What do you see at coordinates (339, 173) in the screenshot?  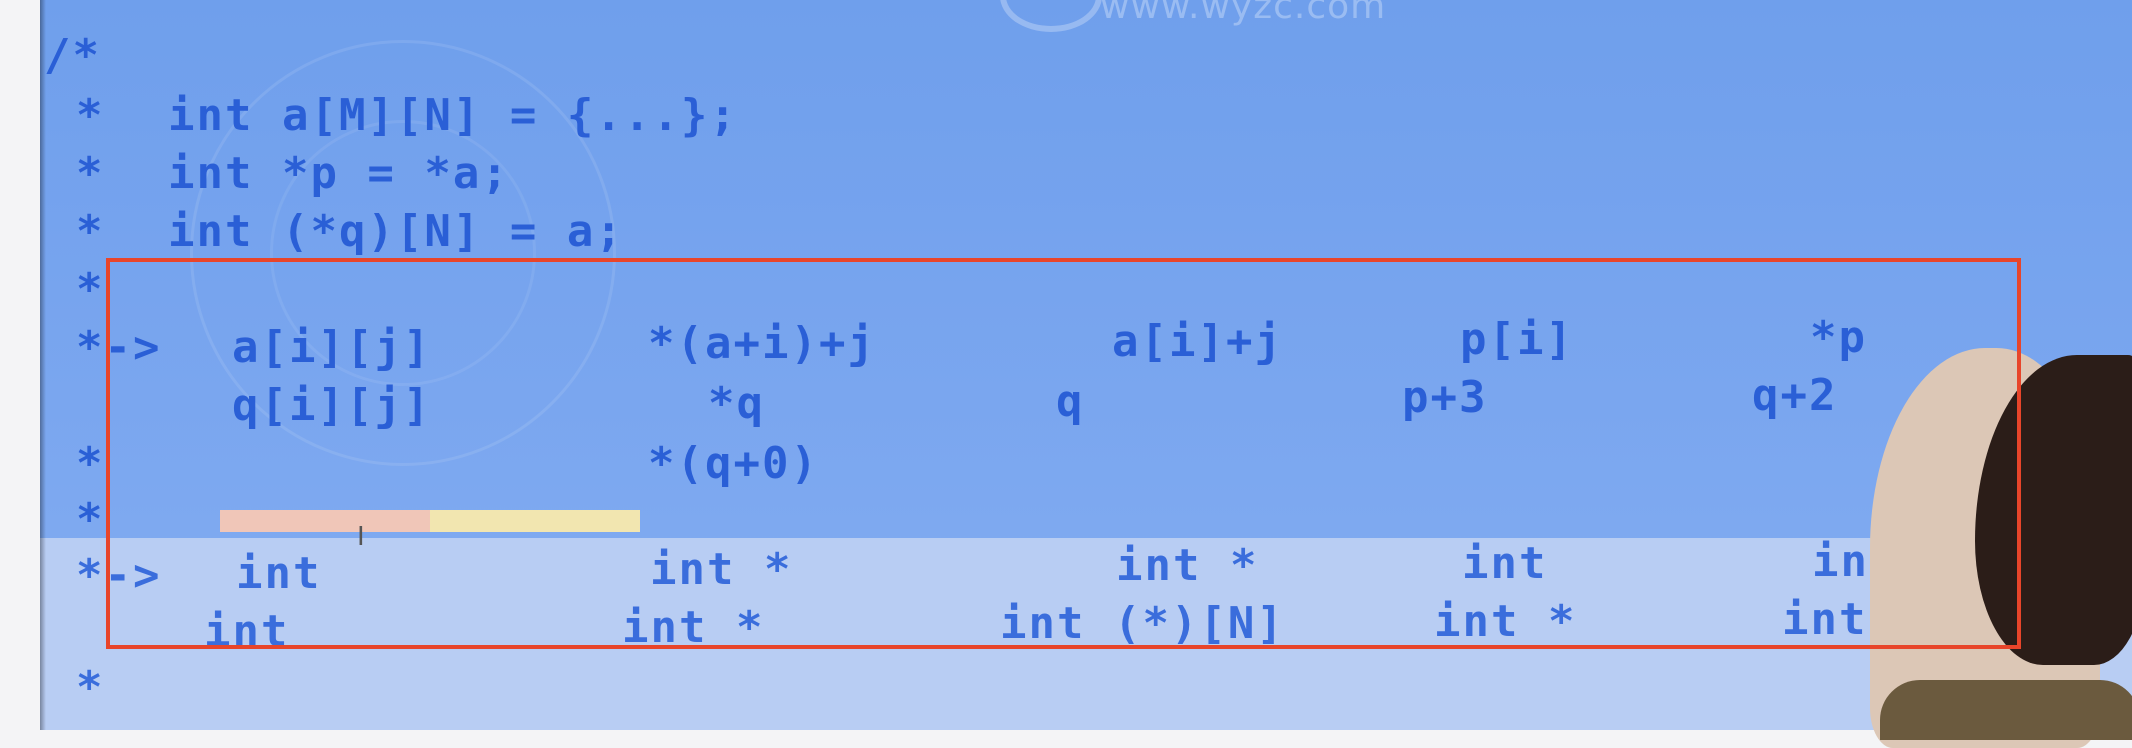 I see `declaration-line: int *p = *a;` at bounding box center [339, 173].